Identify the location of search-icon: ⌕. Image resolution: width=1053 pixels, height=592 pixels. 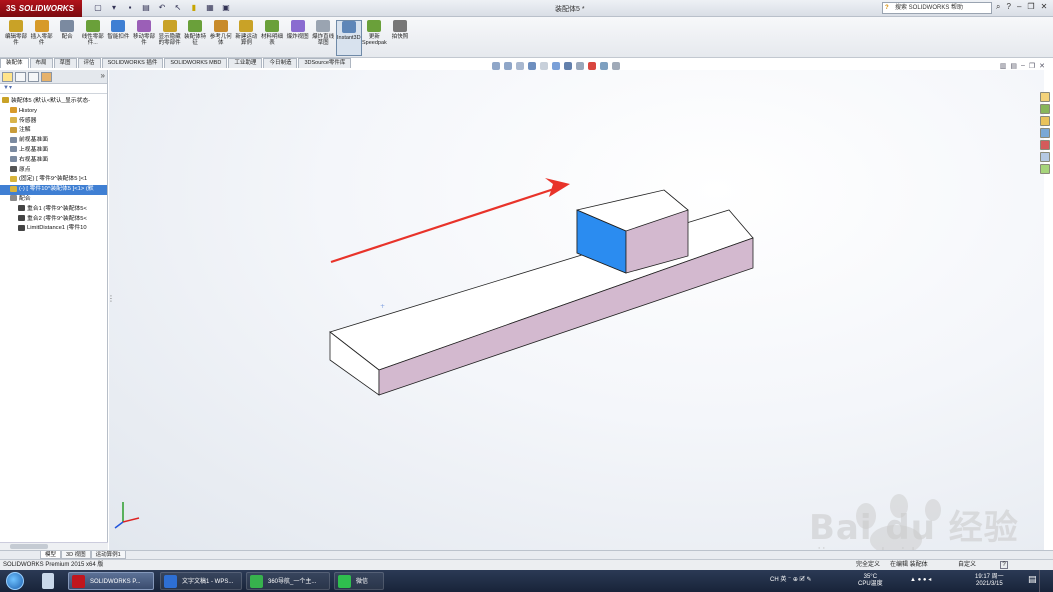
(998, 7).